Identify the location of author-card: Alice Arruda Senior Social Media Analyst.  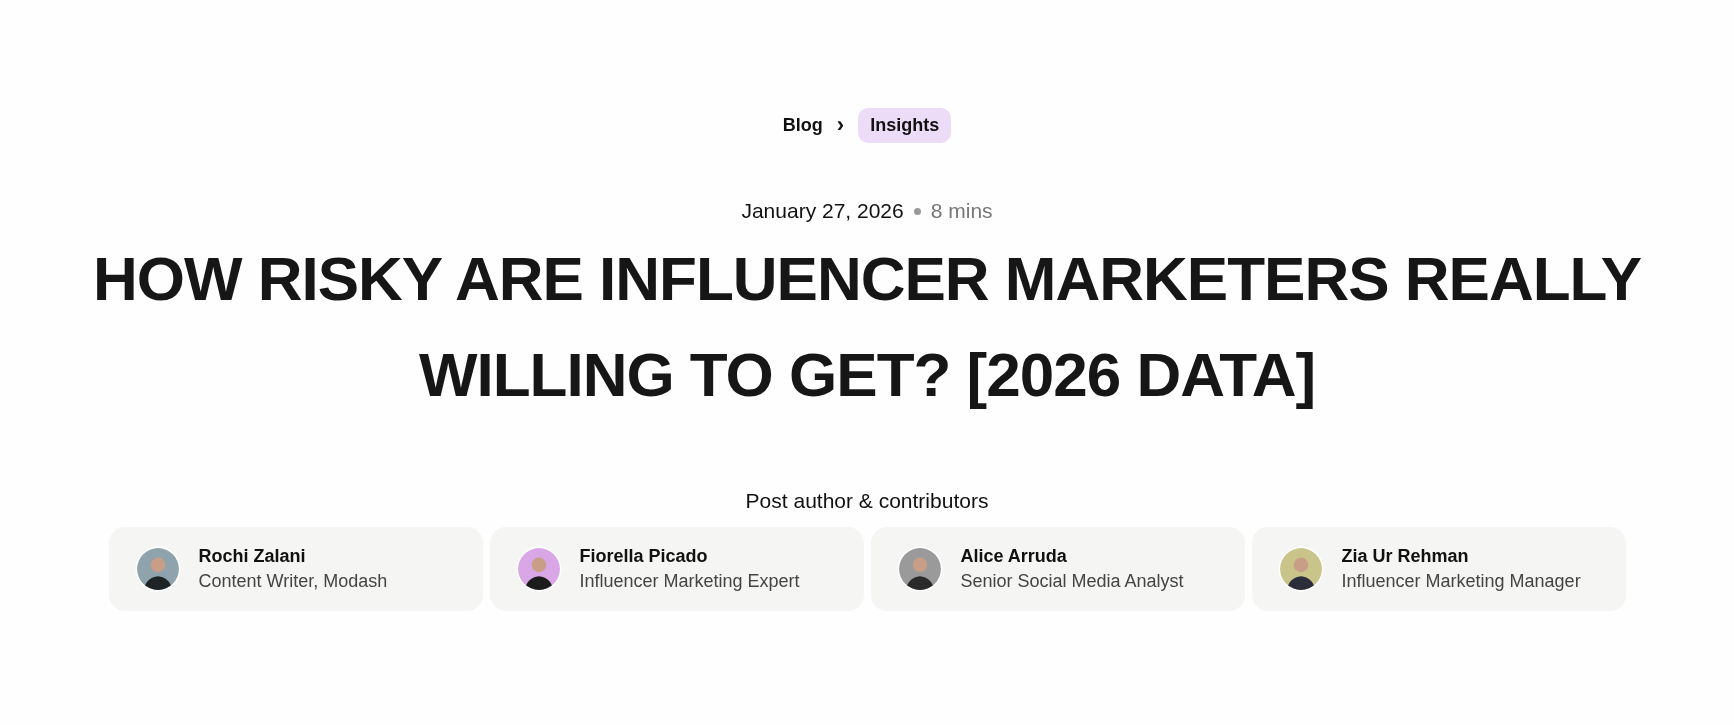
(1057, 569).